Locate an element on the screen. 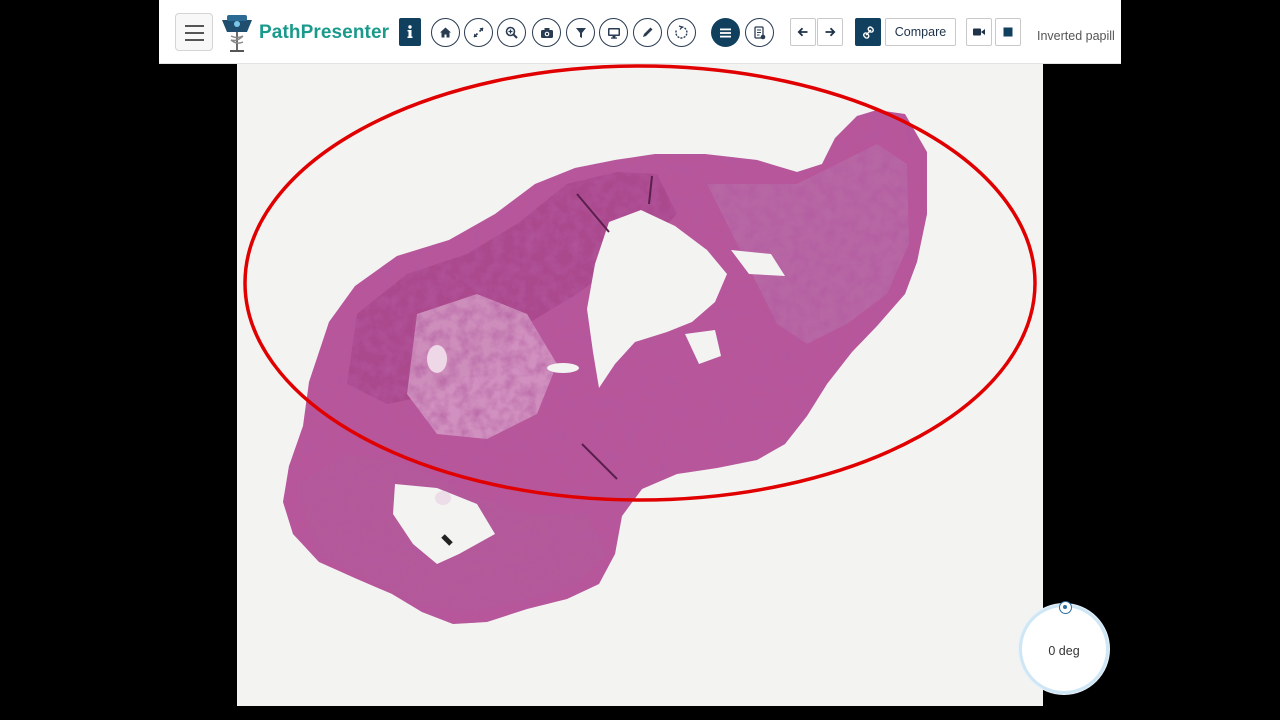 Image resolution: width=1280 pixels, height=720 pixels. stop-icon is located at coordinates (1008, 32).